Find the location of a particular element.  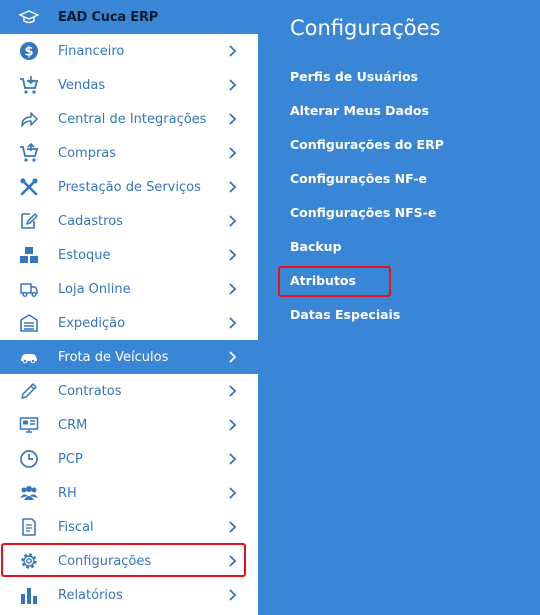

monitor-icon is located at coordinates (29, 425).